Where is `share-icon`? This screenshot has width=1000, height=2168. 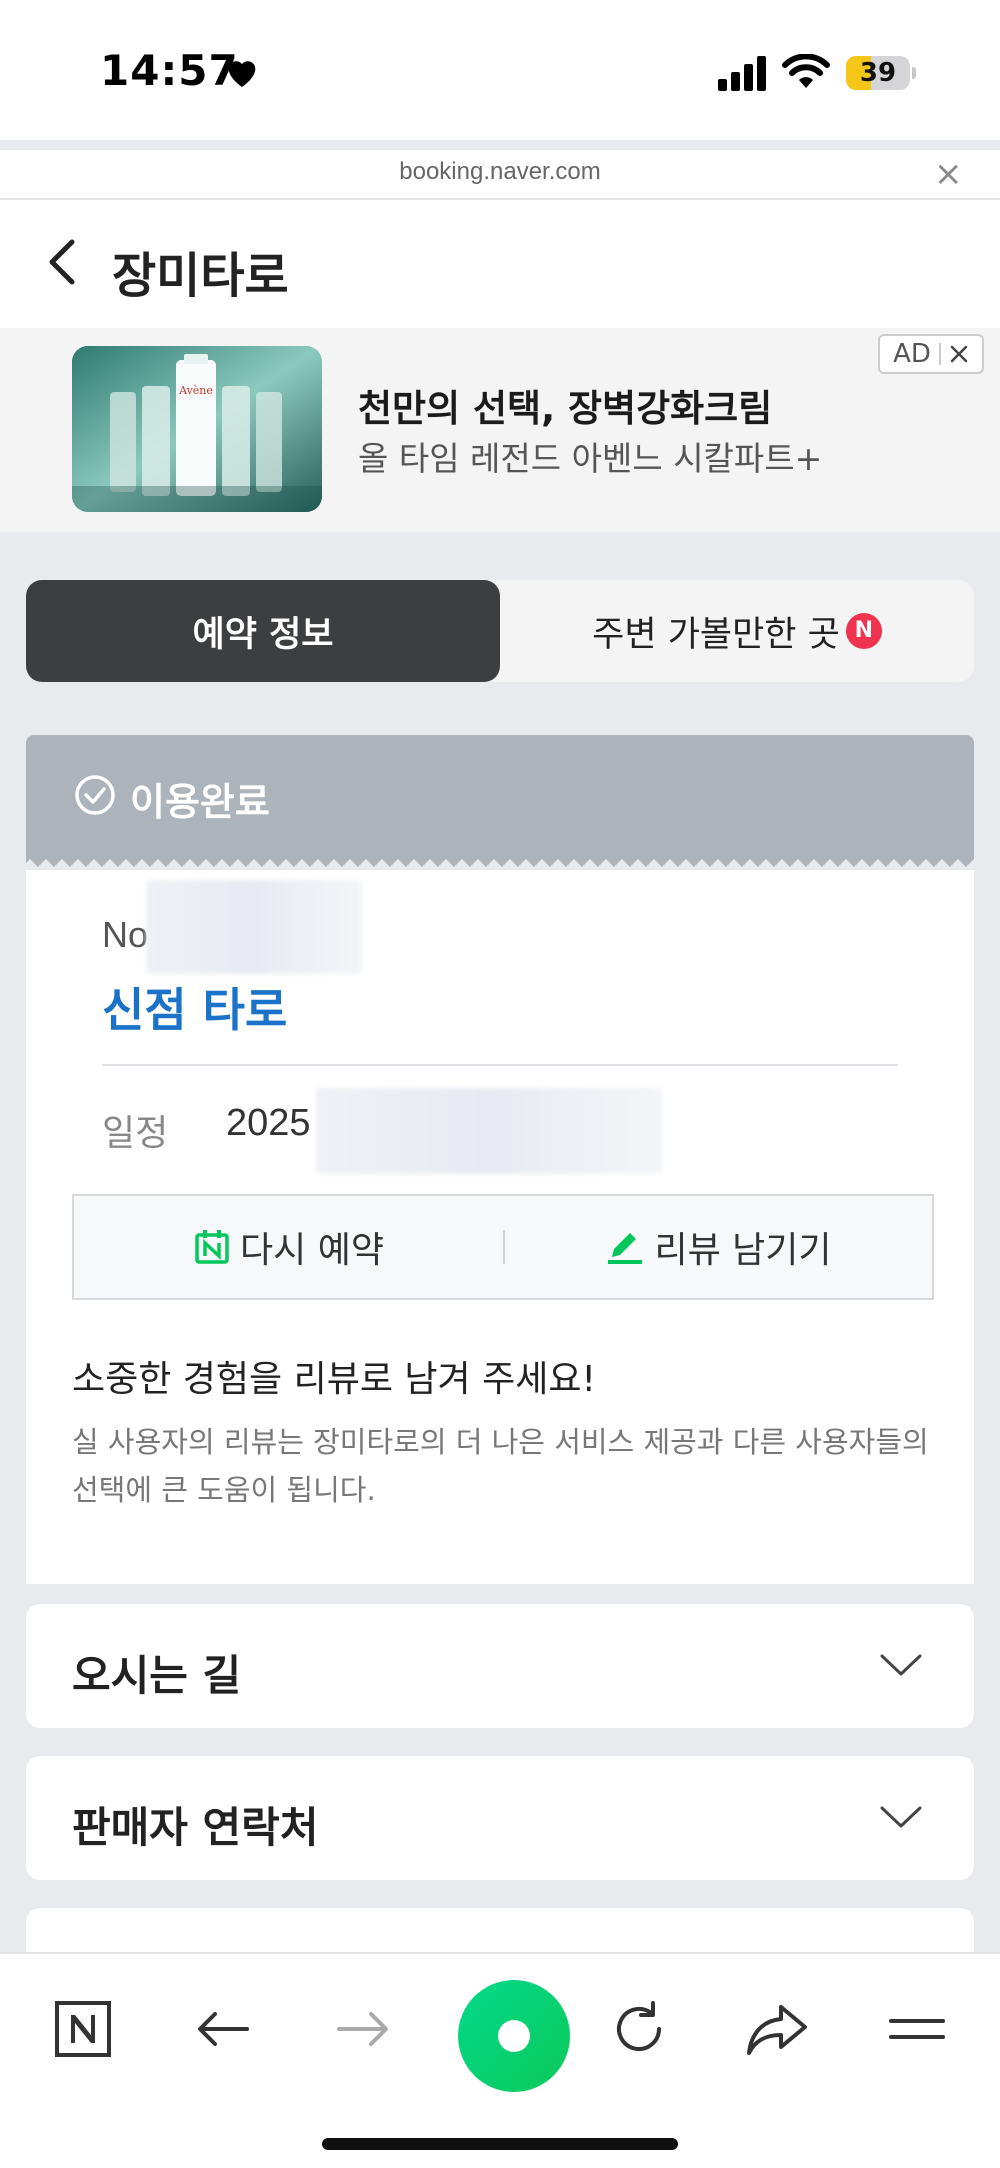
share-icon is located at coordinates (777, 2030).